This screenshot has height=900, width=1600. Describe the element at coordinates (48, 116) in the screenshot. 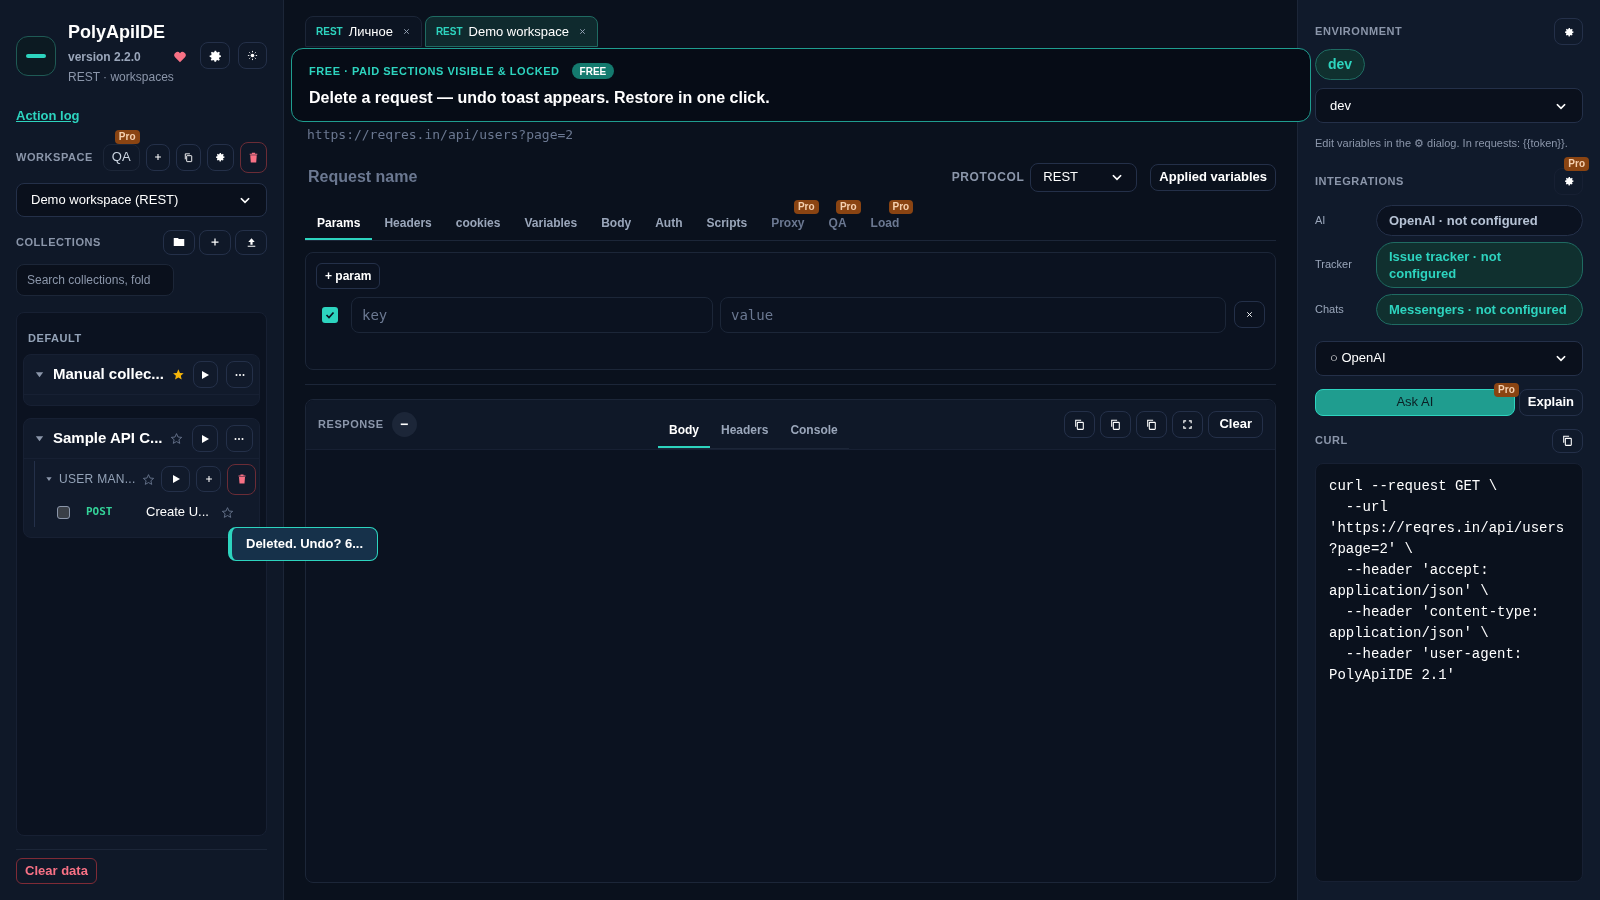

I see `action-log-link: Action log` at that location.